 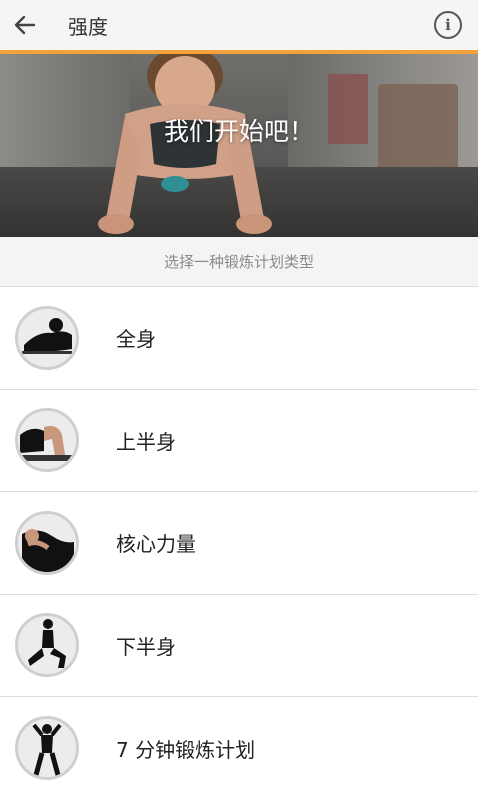 I want to click on page-title: 强度, so click(x=88, y=26).